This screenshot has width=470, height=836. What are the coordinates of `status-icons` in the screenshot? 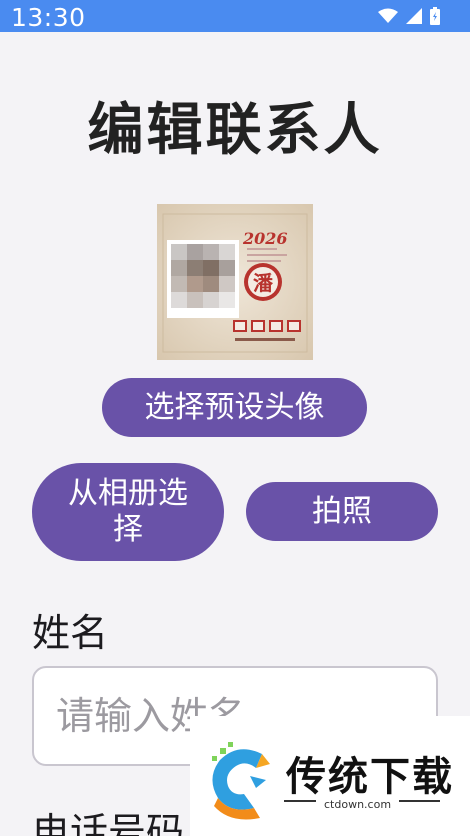 It's located at (409, 16).